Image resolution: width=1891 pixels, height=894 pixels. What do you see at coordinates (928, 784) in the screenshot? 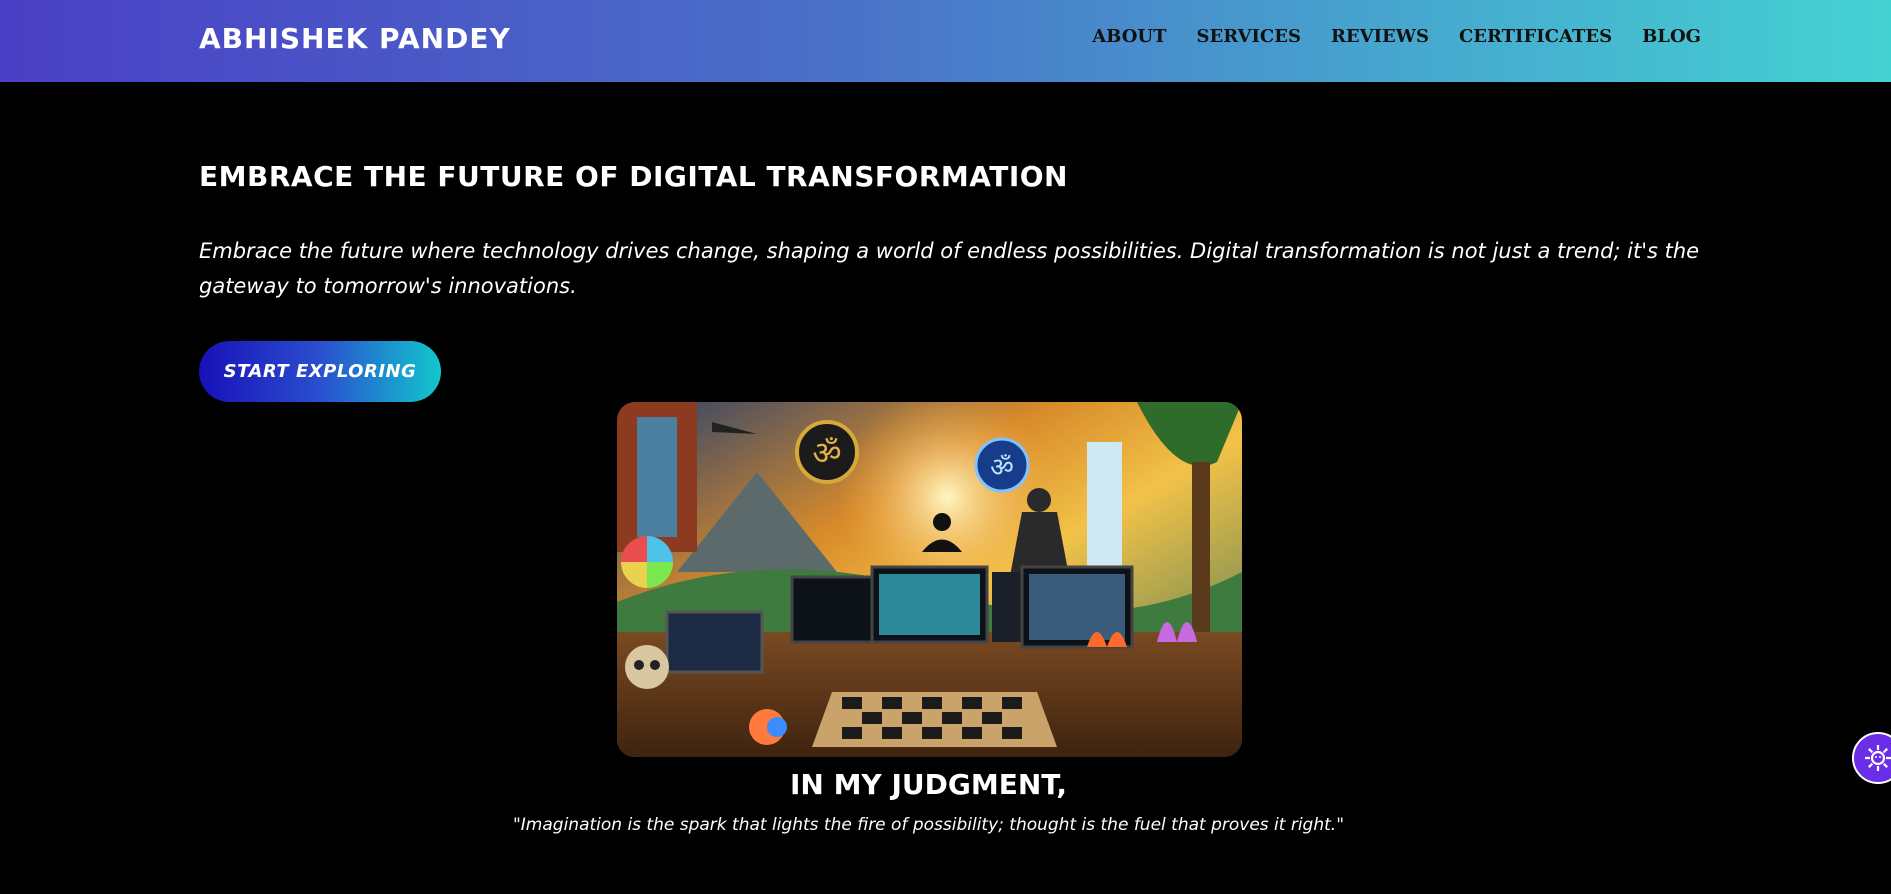
I see `judgment-heading: IN MY JUDGMENT,` at bounding box center [928, 784].